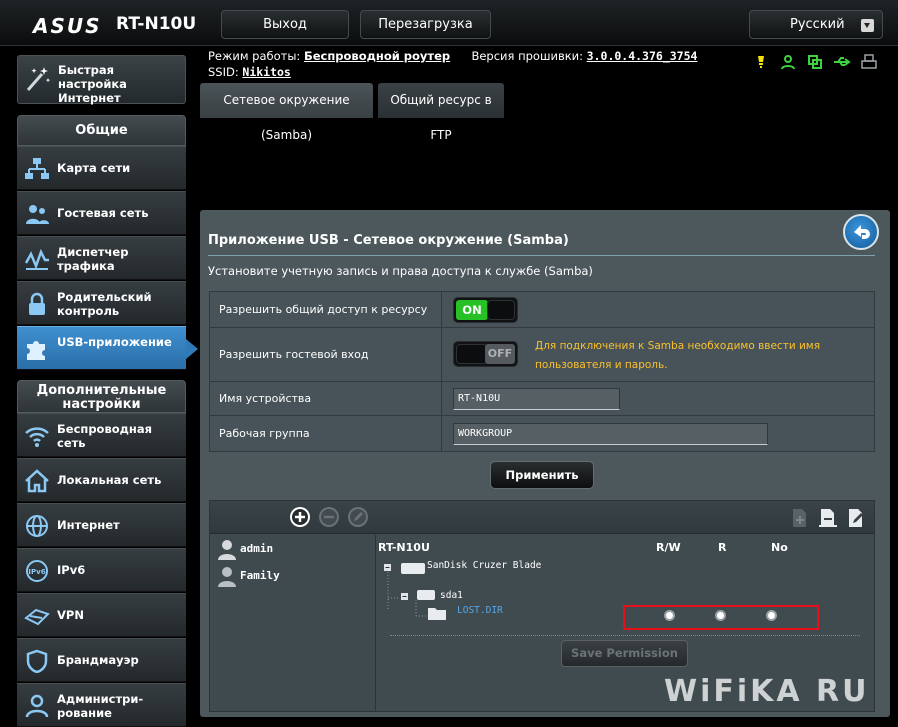  I want to click on sidebar-item-label: Беспроводная сеть, so click(105, 436).